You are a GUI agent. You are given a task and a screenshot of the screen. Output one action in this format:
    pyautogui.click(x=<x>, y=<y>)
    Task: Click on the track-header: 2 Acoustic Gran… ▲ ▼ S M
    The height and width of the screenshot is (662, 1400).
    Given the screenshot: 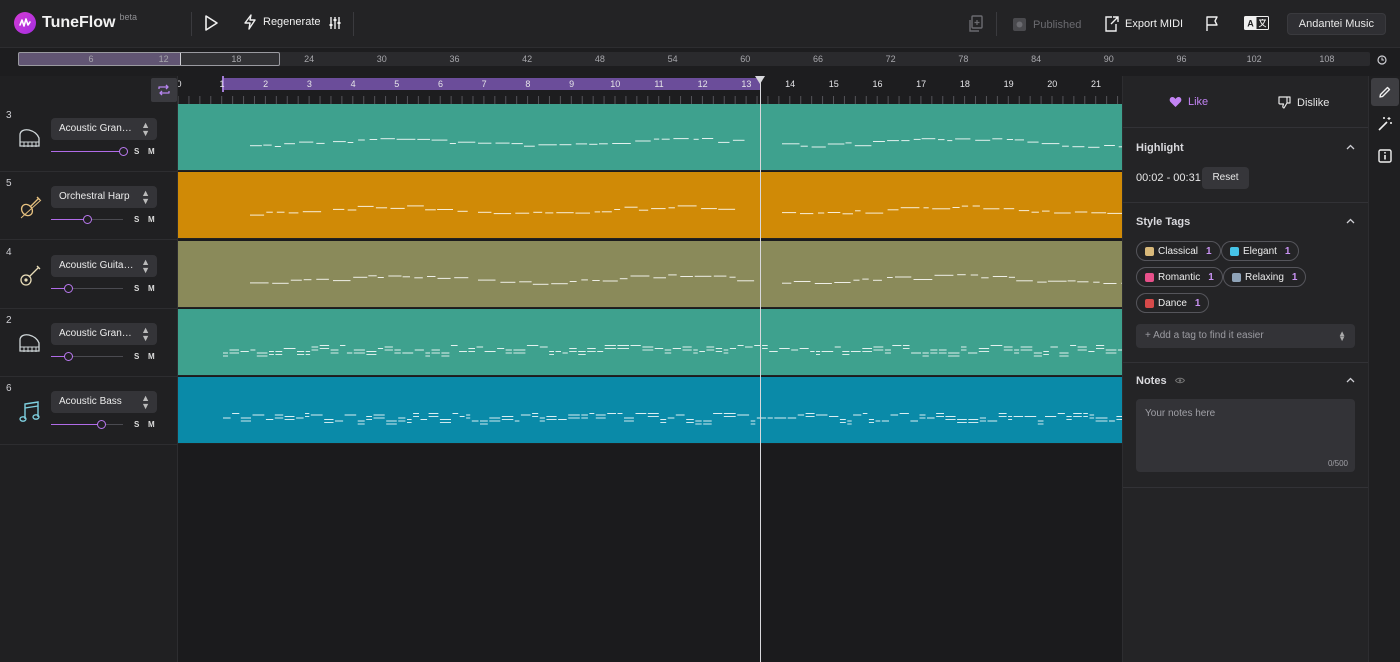 What is the action you would take?
    pyautogui.click(x=88, y=343)
    